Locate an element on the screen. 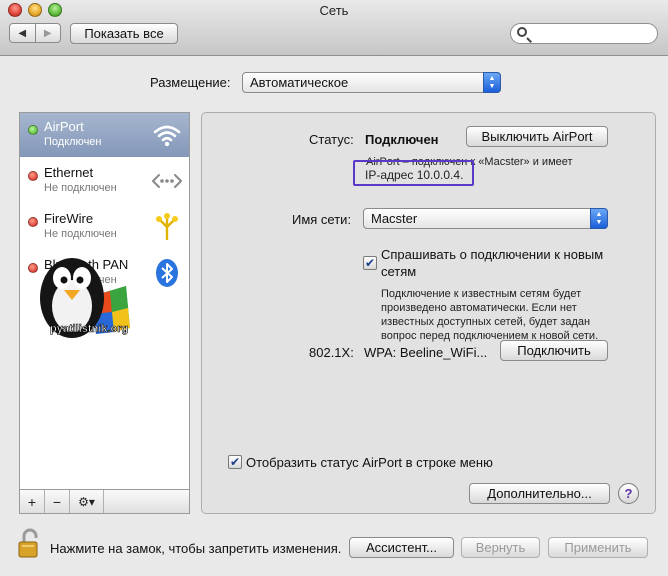 The height and width of the screenshot is (576, 668). service-item-ethernet: Ethernet Не подключен is located at coordinates (104, 181).